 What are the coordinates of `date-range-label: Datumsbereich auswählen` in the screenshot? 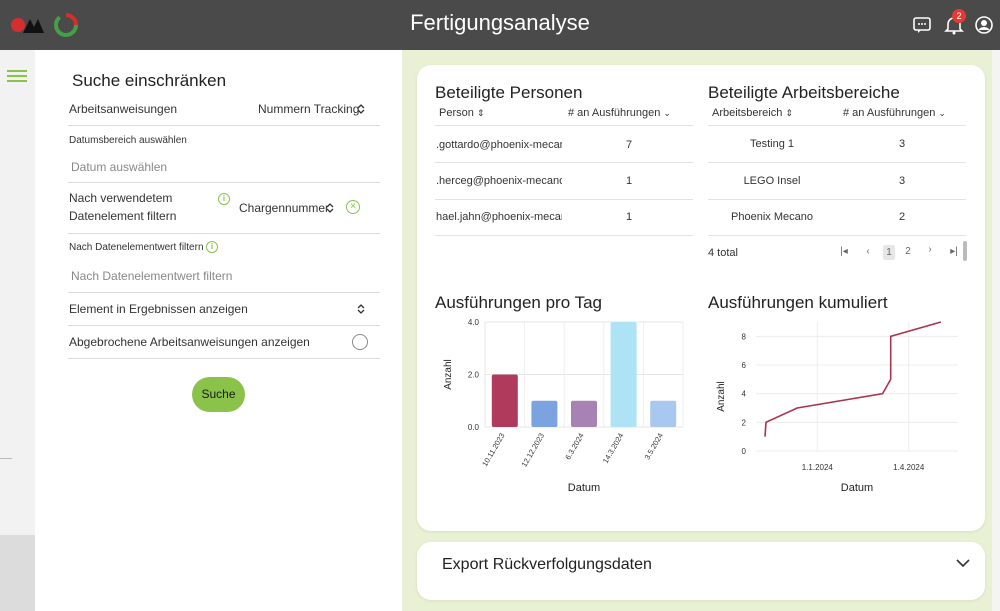 It's located at (128, 140).